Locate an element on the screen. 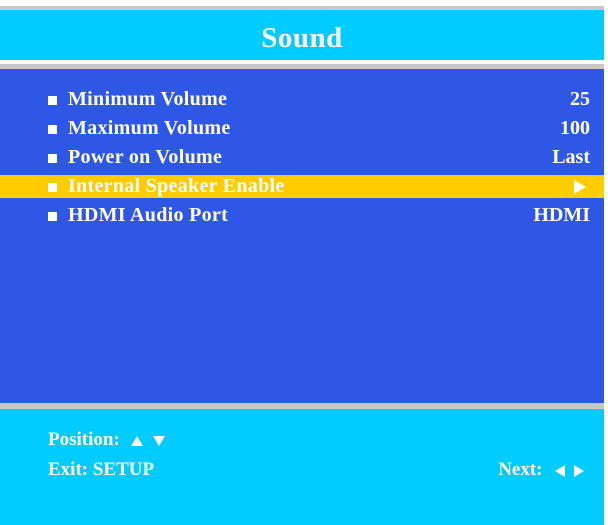 This screenshot has width=608, height=525. menu-item-hdmi-audio-port: HDMI Audio Port HDMI is located at coordinates (302, 215).